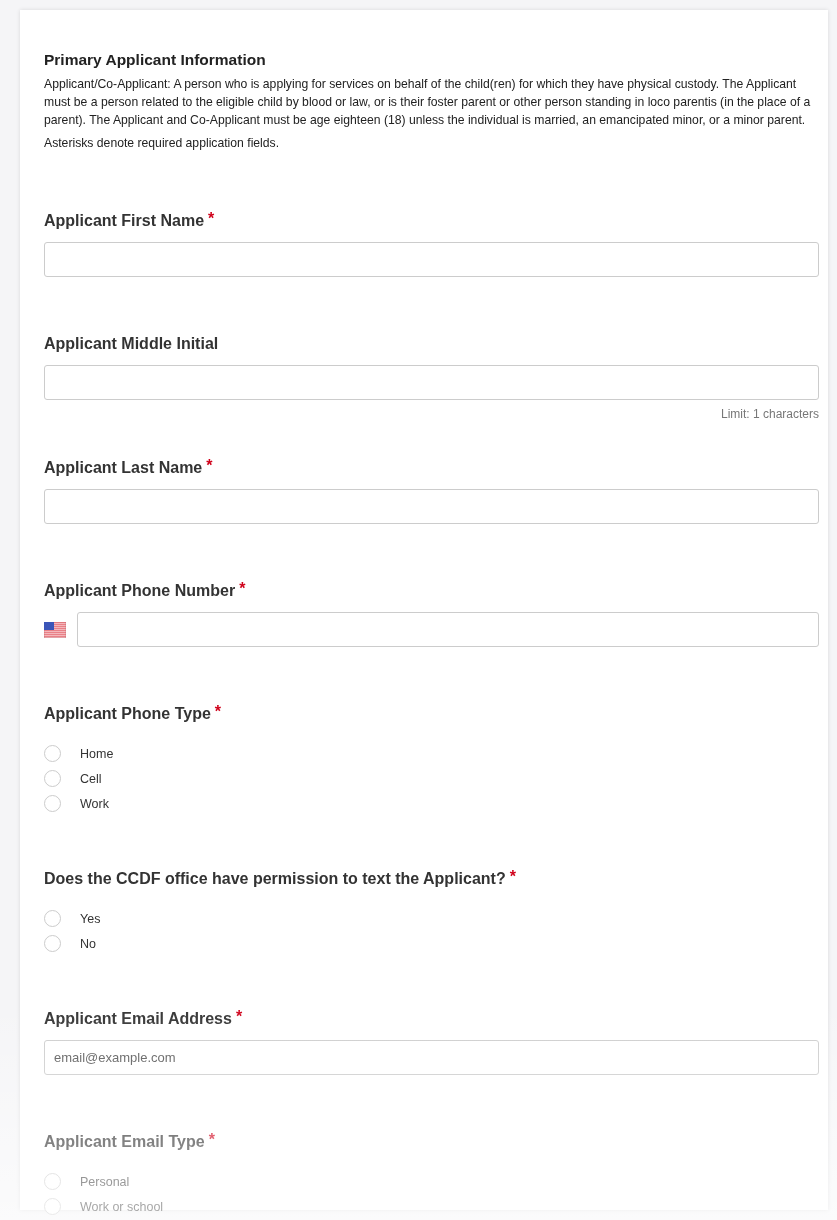 The height and width of the screenshot is (1220, 837). Describe the element at coordinates (431, 803) in the screenshot. I see `radio-option: Work` at that location.